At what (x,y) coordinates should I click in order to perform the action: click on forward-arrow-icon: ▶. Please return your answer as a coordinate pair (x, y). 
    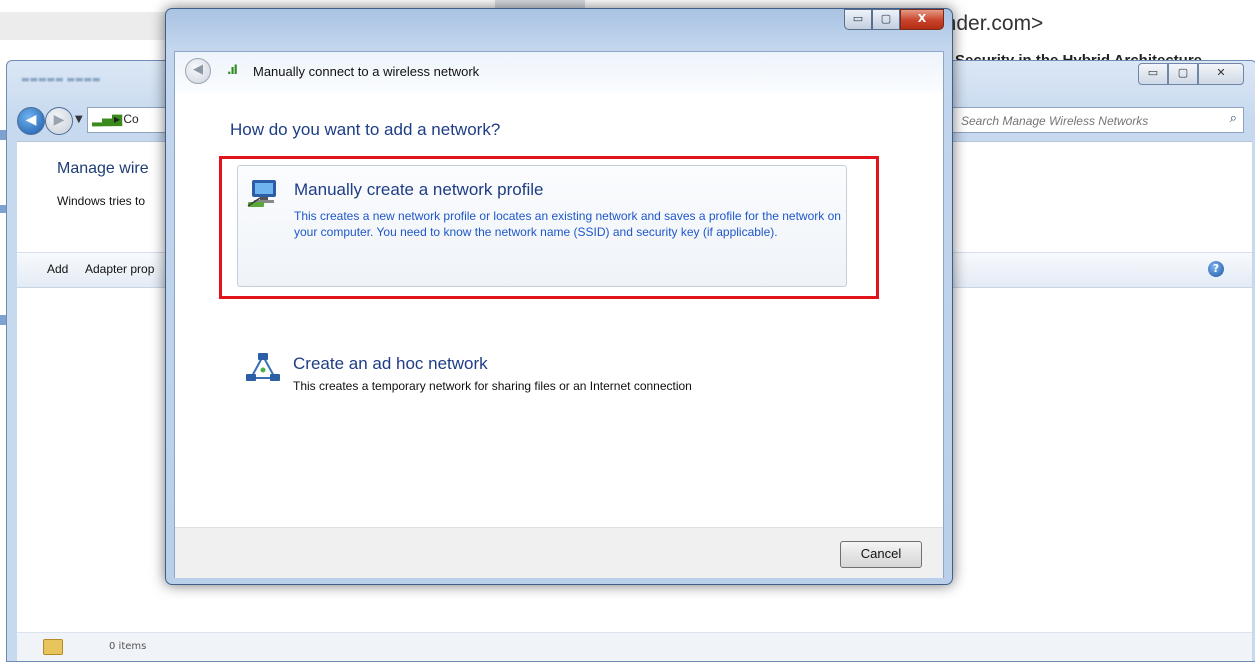
    Looking at the image, I should click on (59, 121).